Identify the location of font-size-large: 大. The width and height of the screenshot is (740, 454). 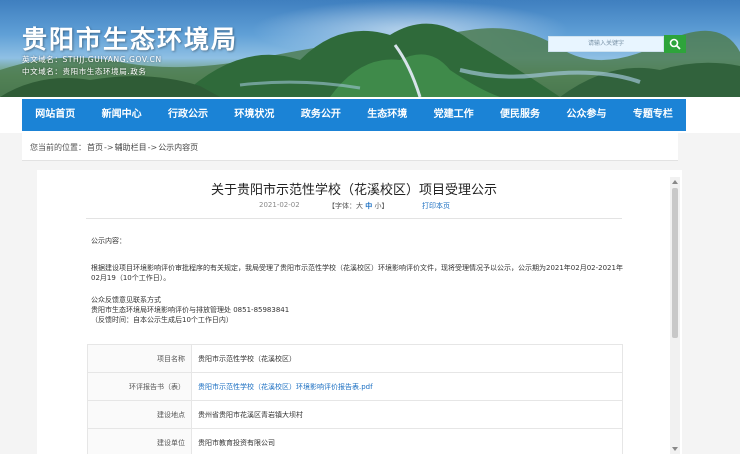
(359, 206).